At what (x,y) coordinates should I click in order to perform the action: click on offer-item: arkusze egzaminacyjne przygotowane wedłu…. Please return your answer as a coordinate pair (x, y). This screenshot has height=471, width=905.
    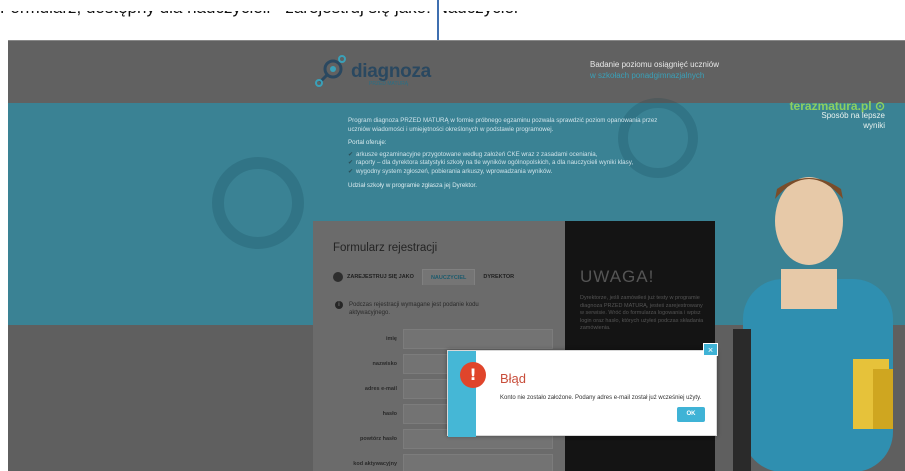
    Looking at the image, I should click on (513, 155).